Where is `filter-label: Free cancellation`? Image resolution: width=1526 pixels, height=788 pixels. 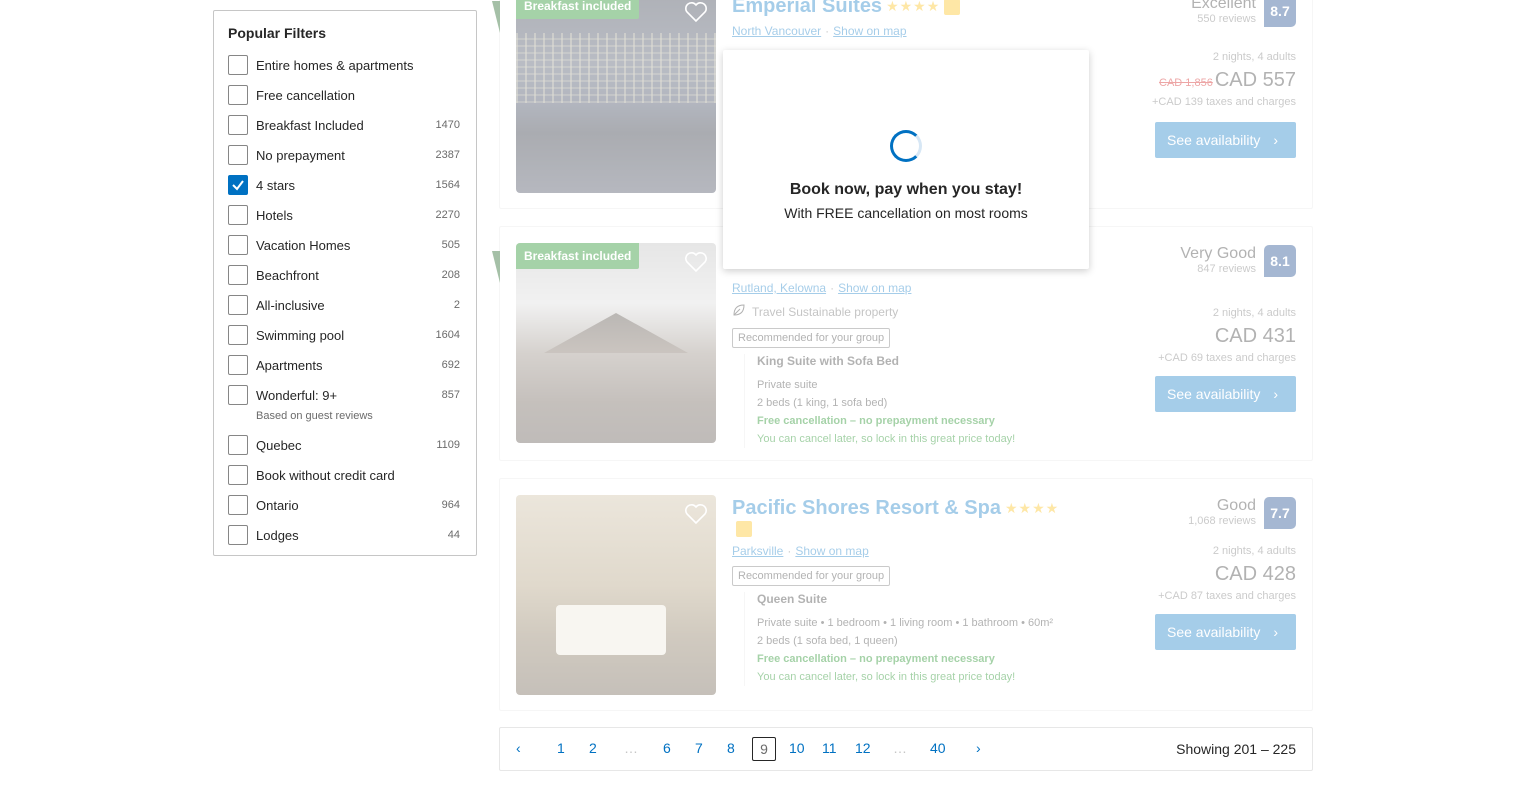
filter-label: Free cancellation is located at coordinates (305, 95).